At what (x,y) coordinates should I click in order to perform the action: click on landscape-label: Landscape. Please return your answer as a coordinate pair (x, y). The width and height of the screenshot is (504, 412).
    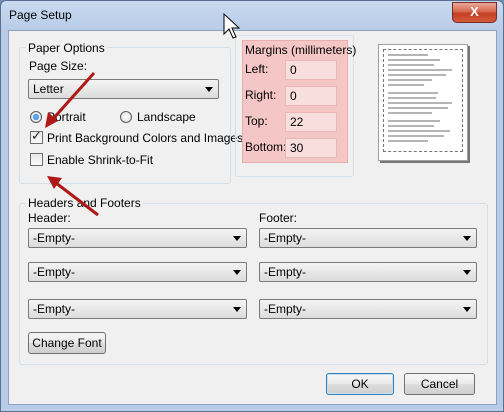
    Looking at the image, I should click on (166, 117).